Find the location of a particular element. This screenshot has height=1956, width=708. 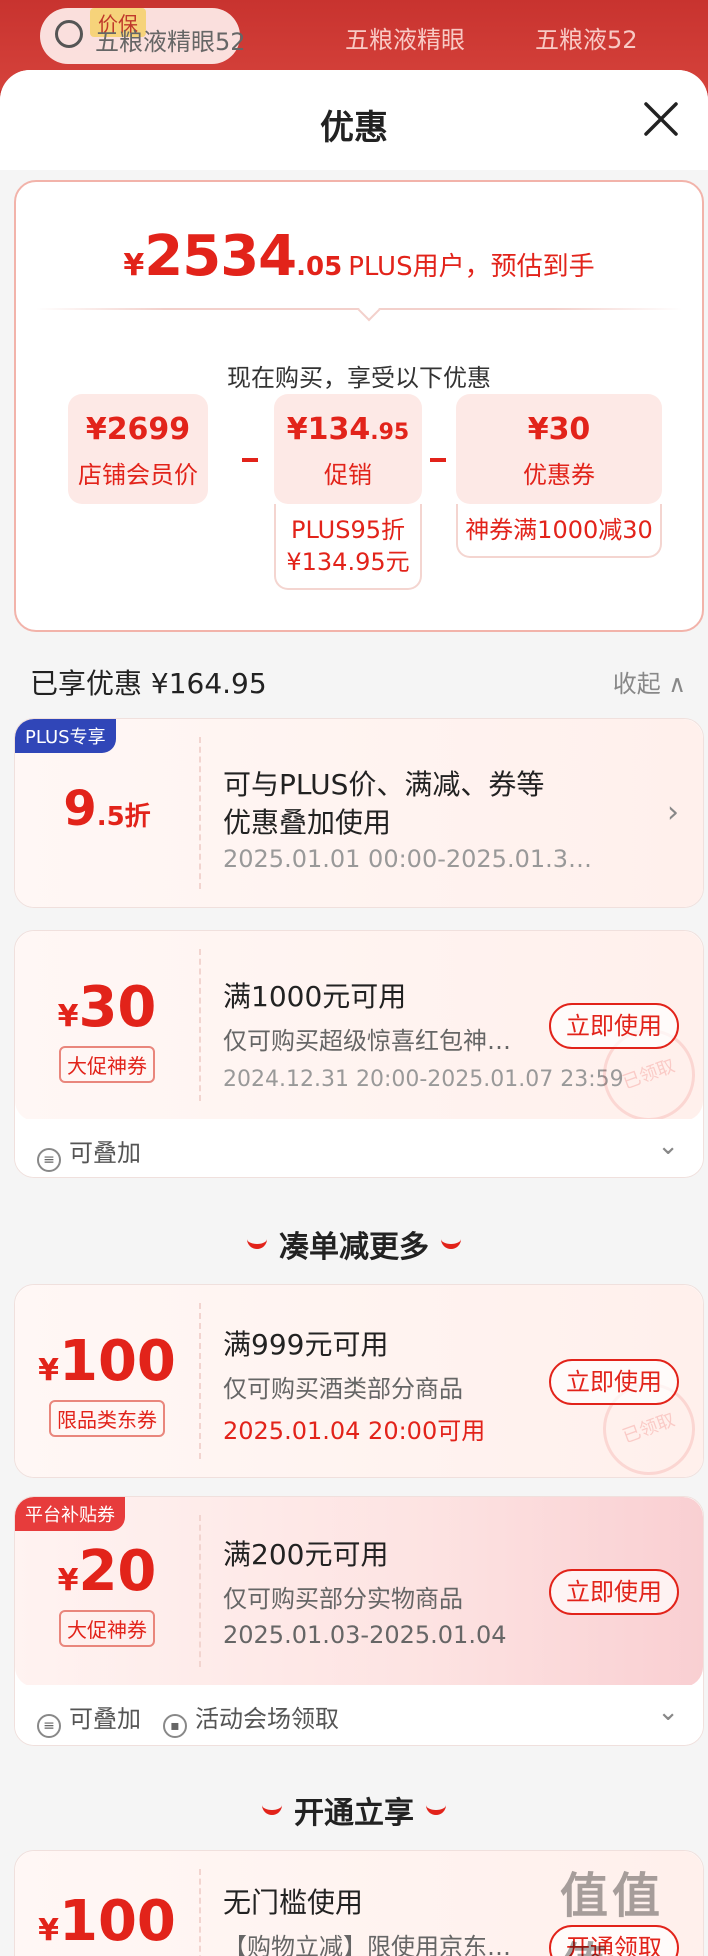

sheet-title: 优惠 is located at coordinates (354, 128).